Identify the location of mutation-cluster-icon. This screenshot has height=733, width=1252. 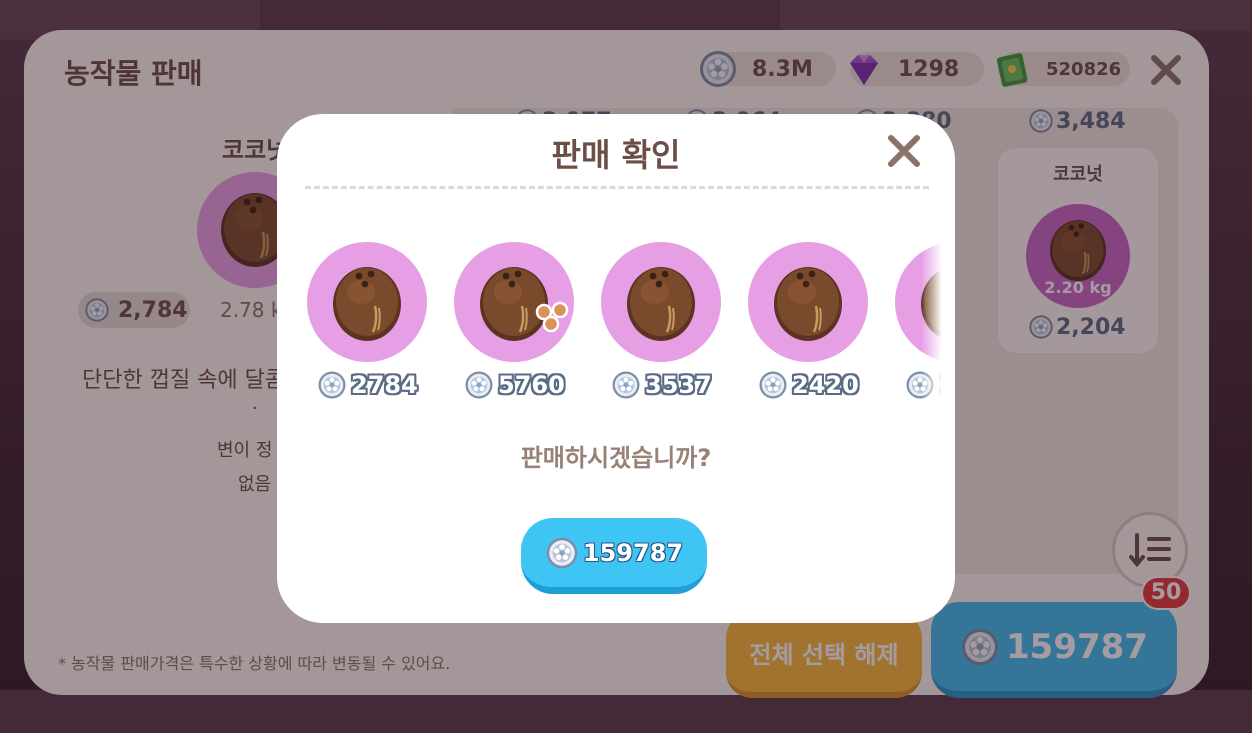
(552, 317).